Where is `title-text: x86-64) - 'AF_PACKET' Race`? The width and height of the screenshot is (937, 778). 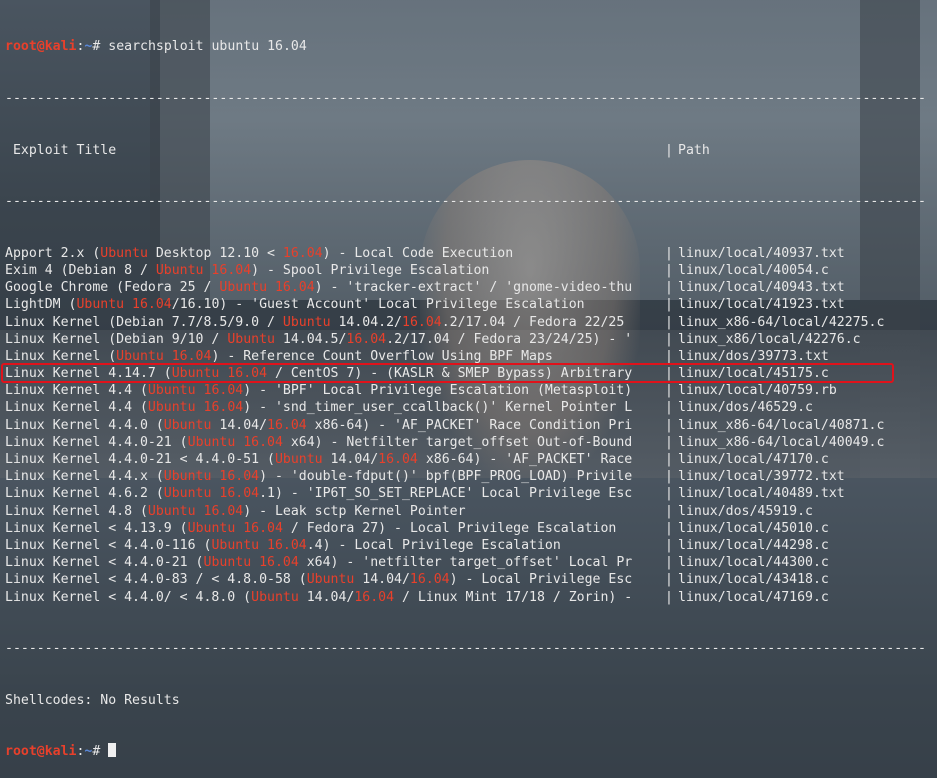 title-text: x86-64) - 'AF_PACKET' Race is located at coordinates (525, 460).